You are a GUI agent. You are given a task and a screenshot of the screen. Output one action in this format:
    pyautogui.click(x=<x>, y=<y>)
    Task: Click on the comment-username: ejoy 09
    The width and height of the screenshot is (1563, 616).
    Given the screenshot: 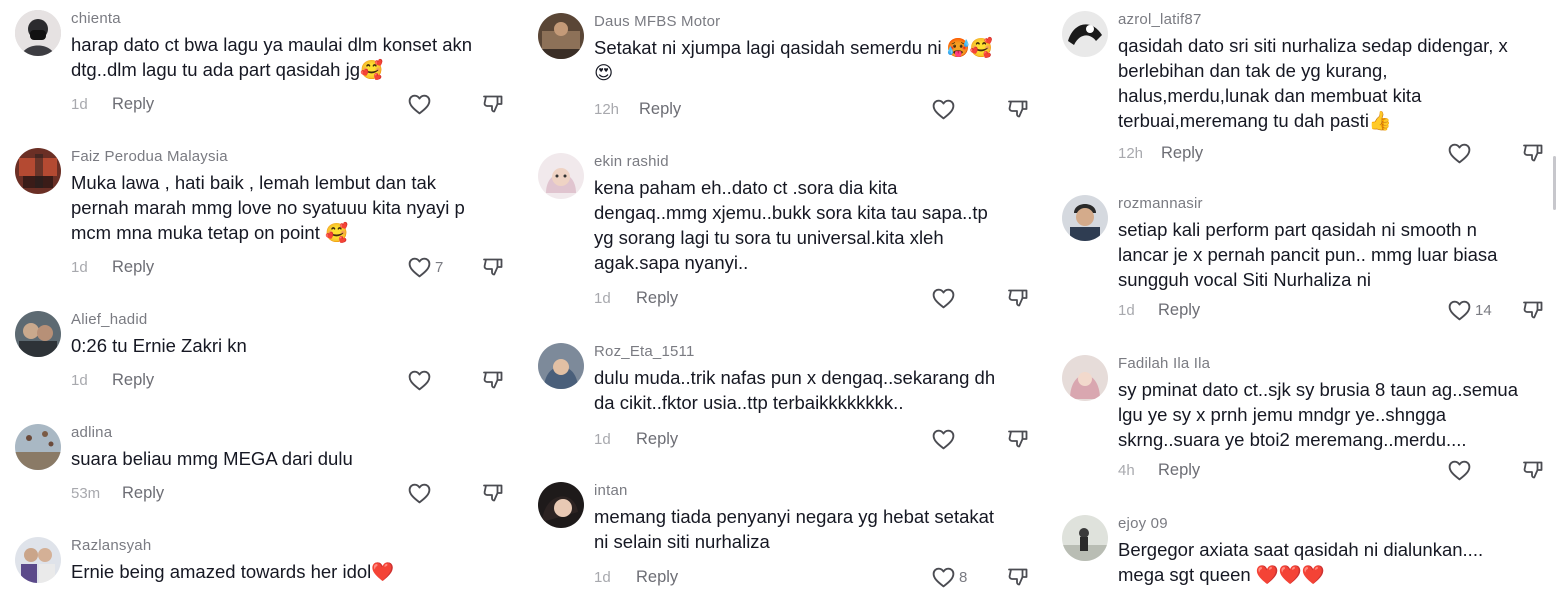 What is the action you would take?
    pyautogui.click(x=1143, y=523)
    